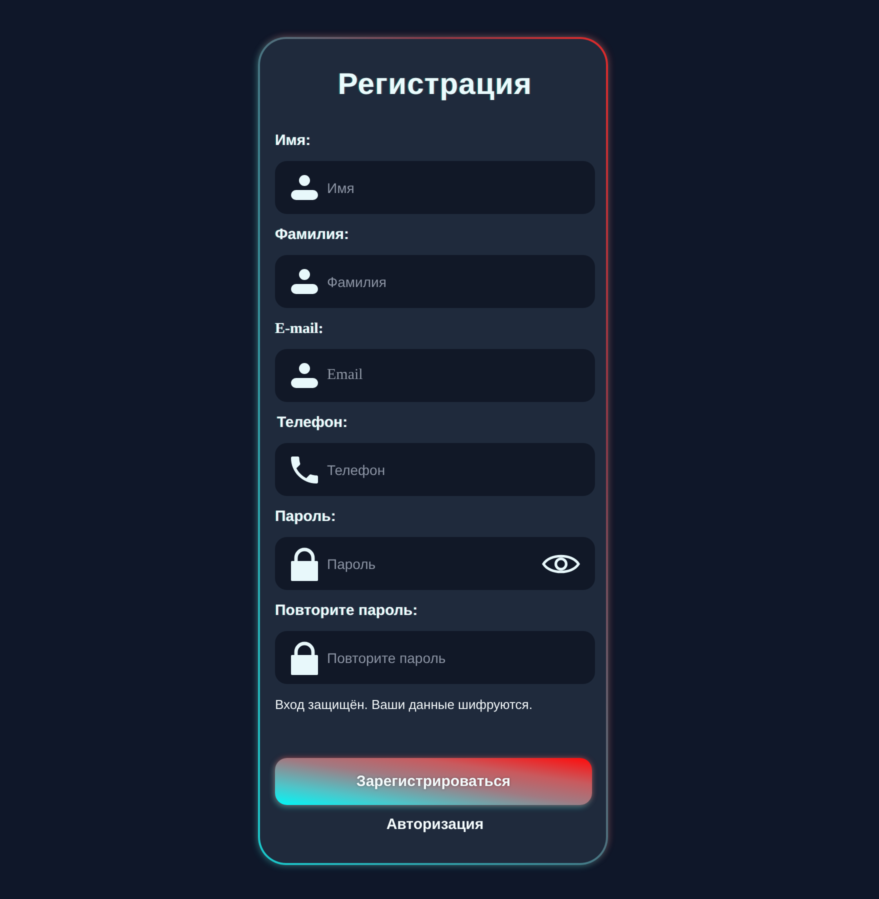 The width and height of the screenshot is (879, 899). I want to click on input-field: Email, so click(435, 375).